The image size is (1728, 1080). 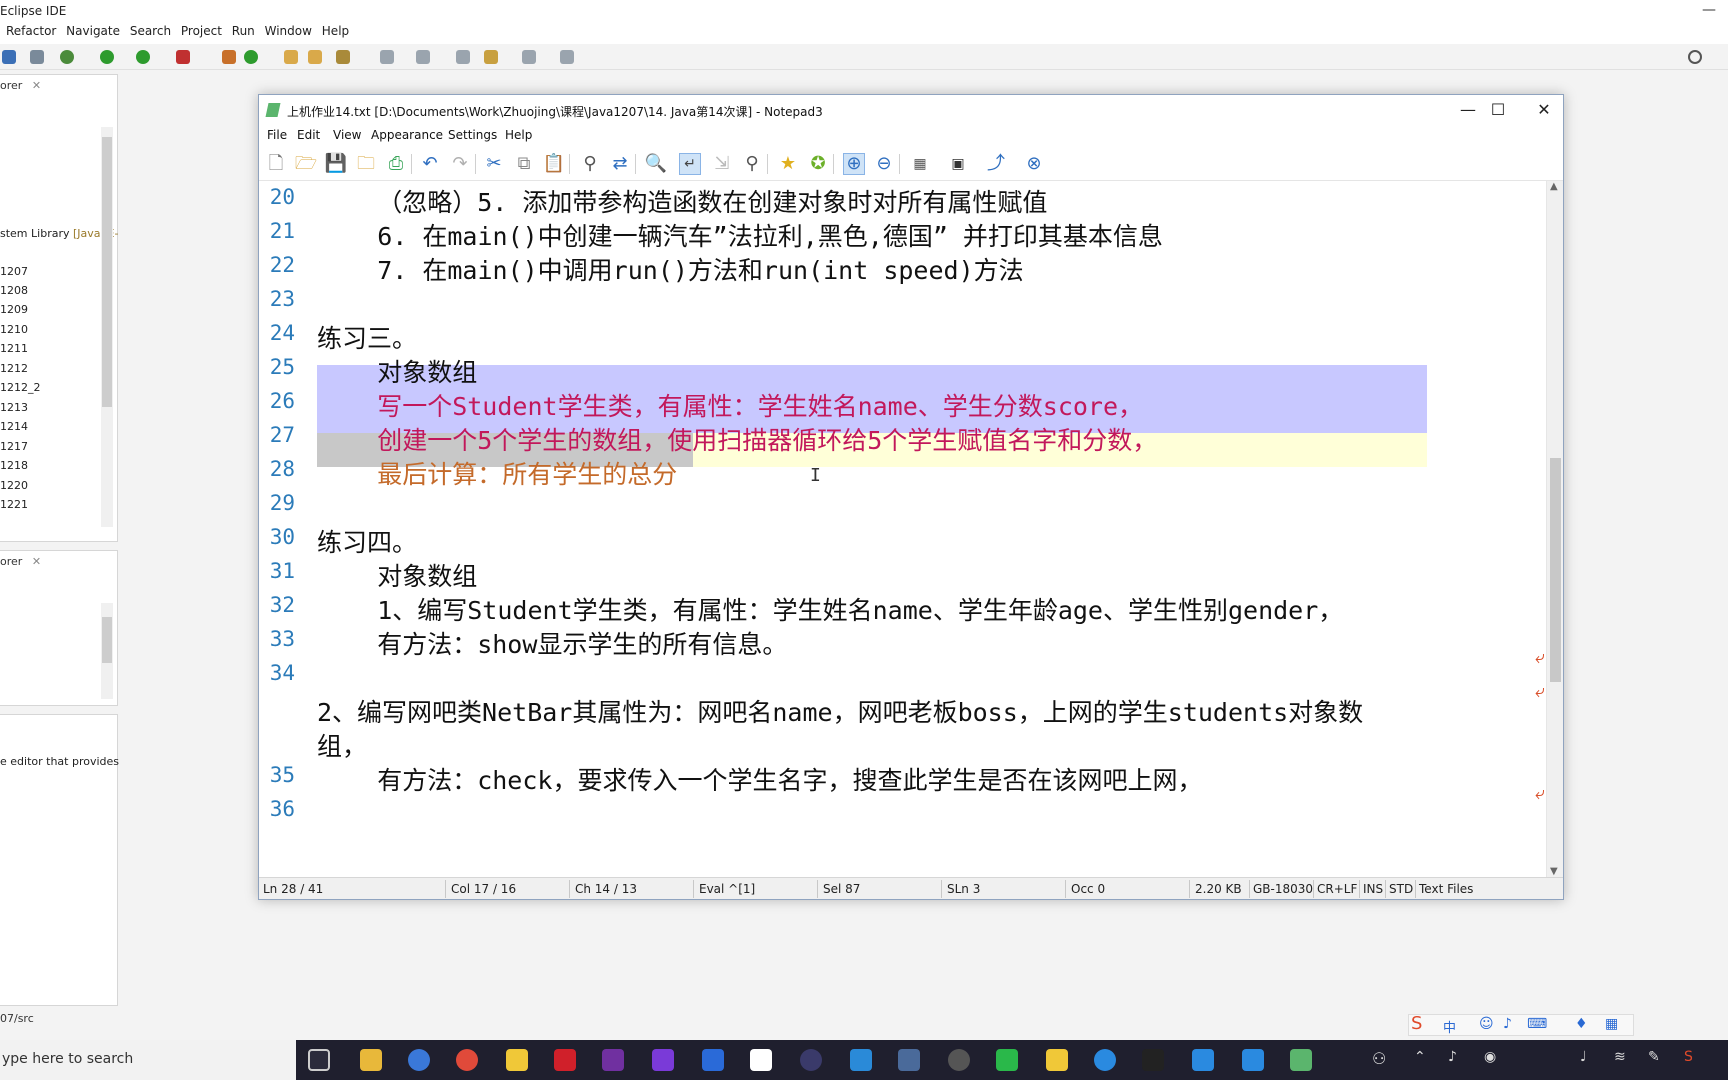 I want to click on eclipse-minimize-button: —, so click(x=1709, y=10).